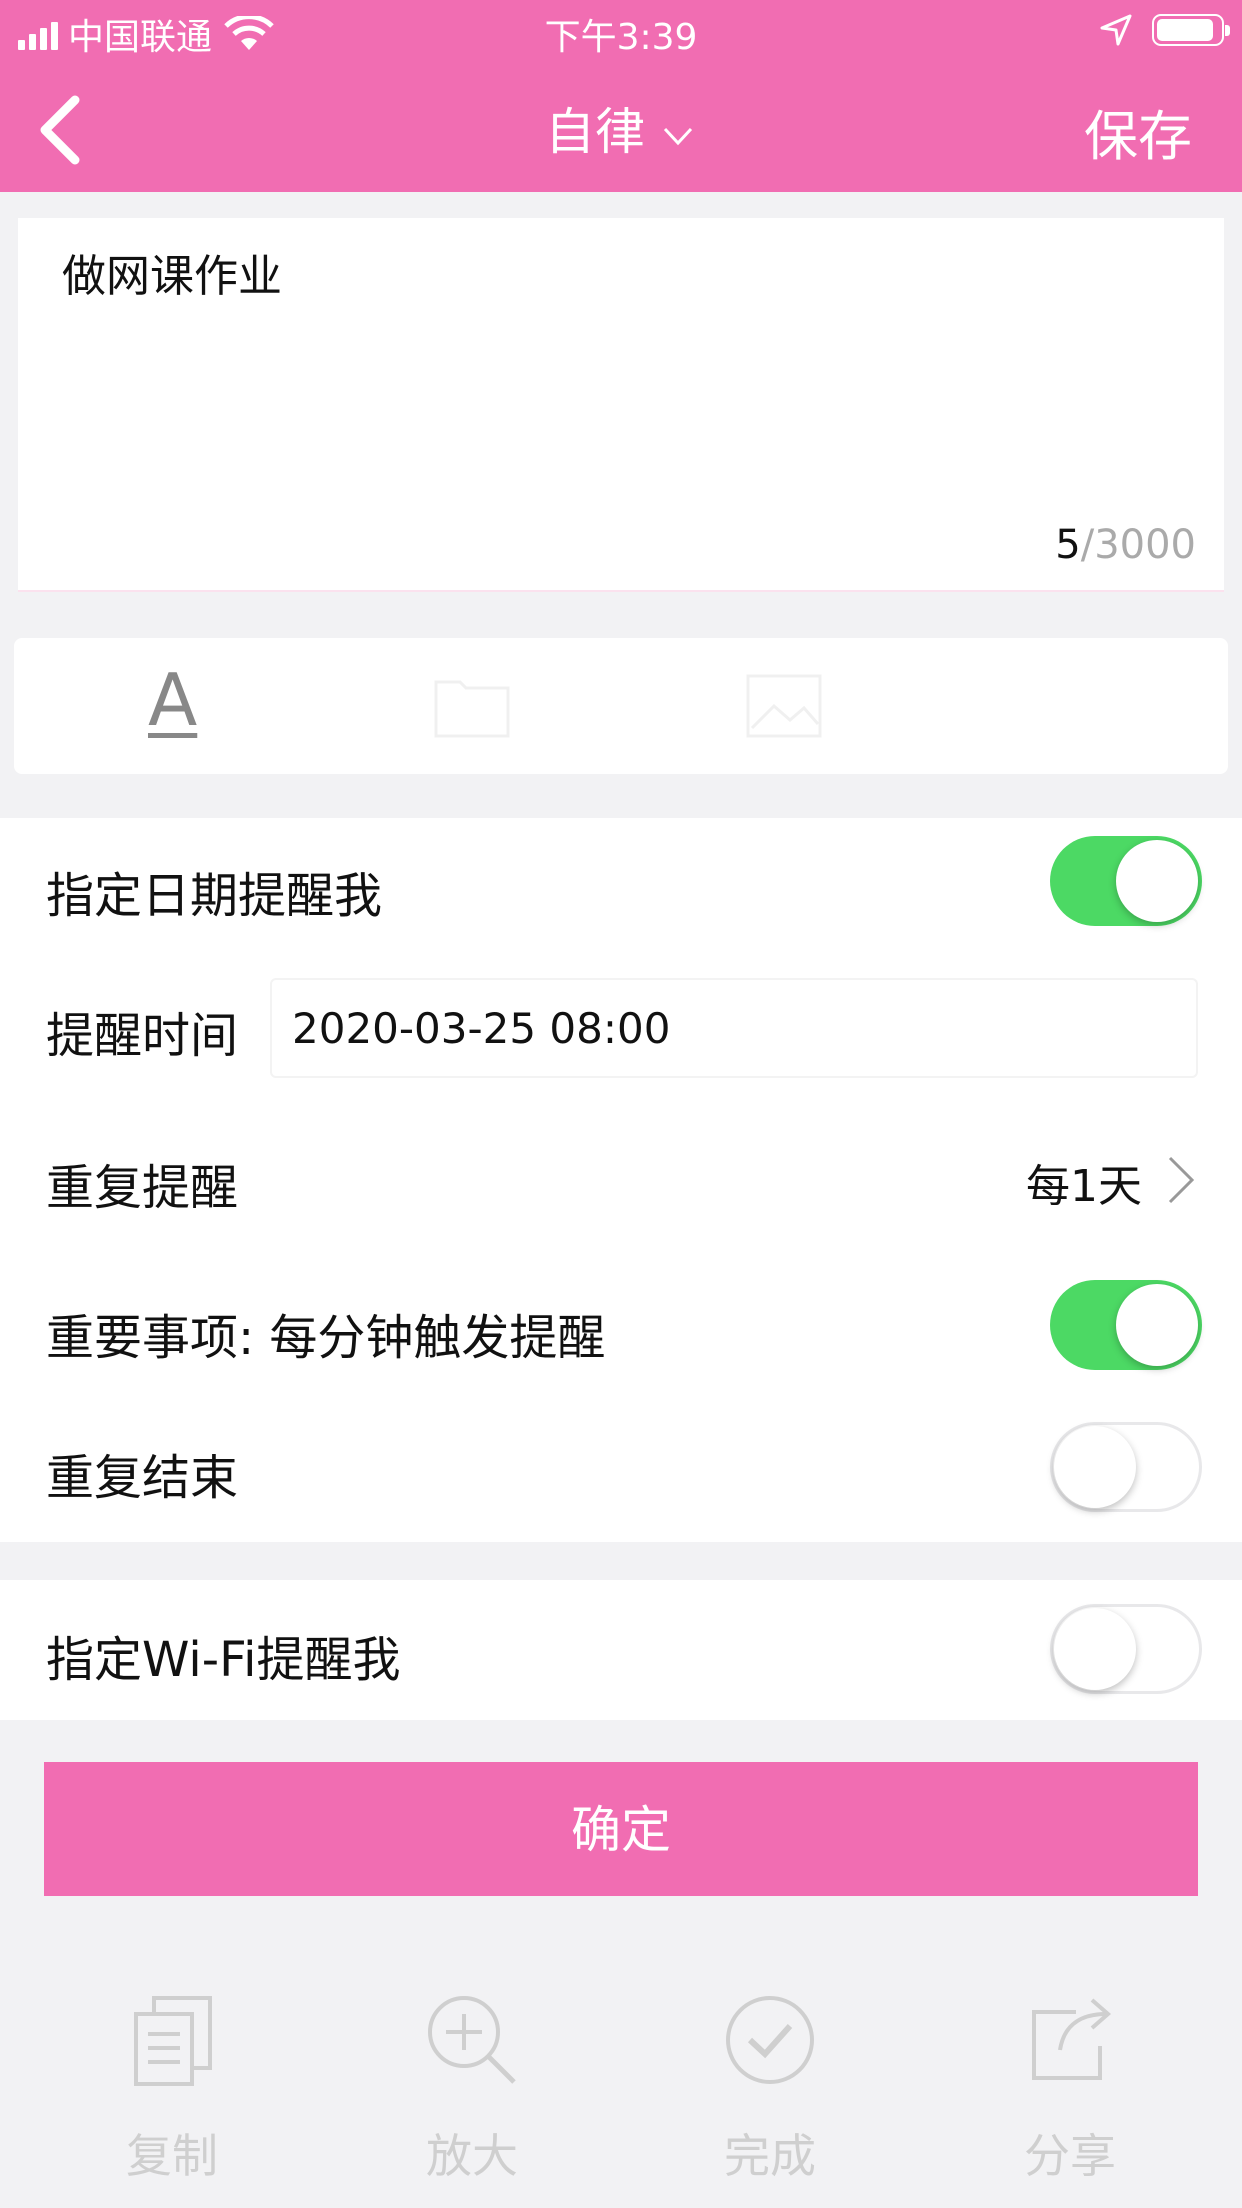 The width and height of the screenshot is (1242, 2208). Describe the element at coordinates (621, 37) in the screenshot. I see `status-time: 下午3:39` at that location.